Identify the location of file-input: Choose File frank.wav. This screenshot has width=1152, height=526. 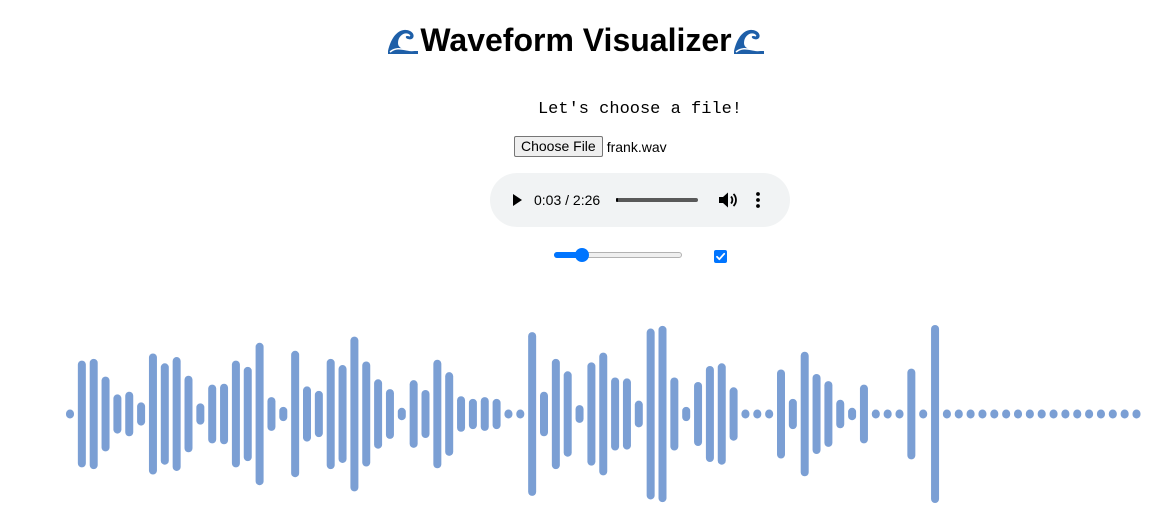
(590, 146).